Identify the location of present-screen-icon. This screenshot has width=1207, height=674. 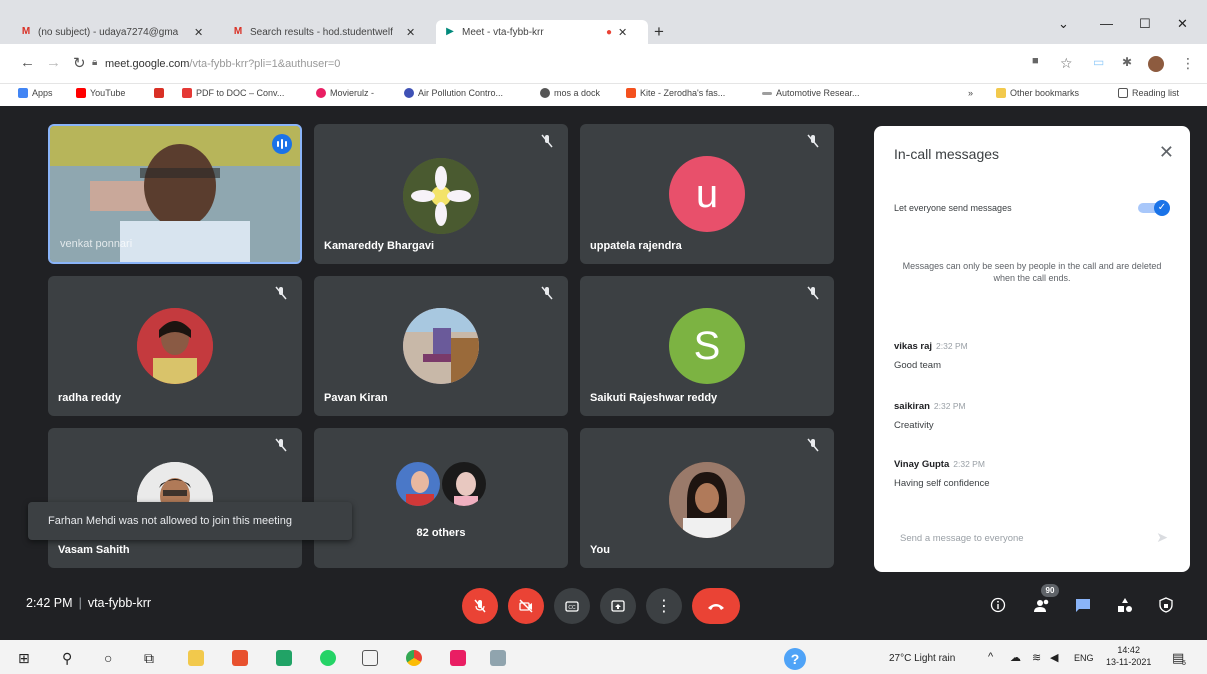
(618, 606).